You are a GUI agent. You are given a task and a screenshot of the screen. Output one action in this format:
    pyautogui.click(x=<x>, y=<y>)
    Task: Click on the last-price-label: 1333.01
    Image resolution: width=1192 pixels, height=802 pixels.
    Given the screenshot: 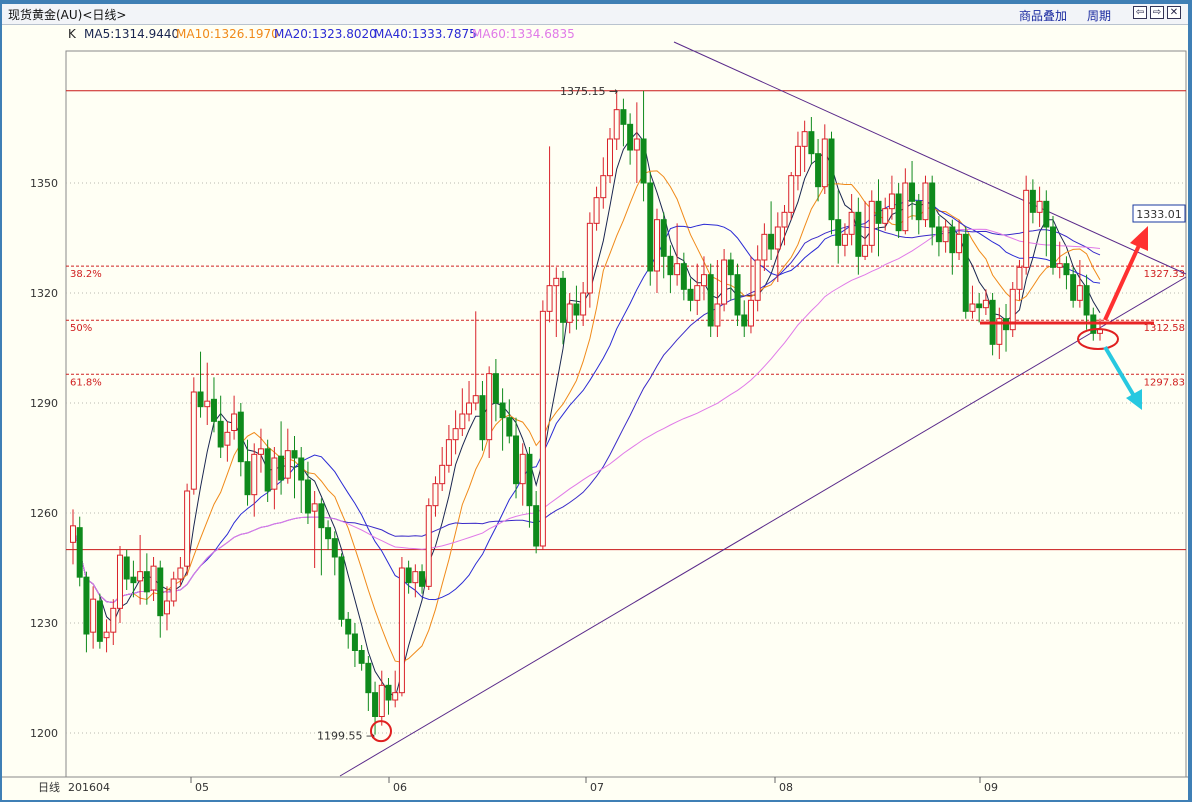 What is the action you would take?
    pyautogui.click(x=1159, y=214)
    